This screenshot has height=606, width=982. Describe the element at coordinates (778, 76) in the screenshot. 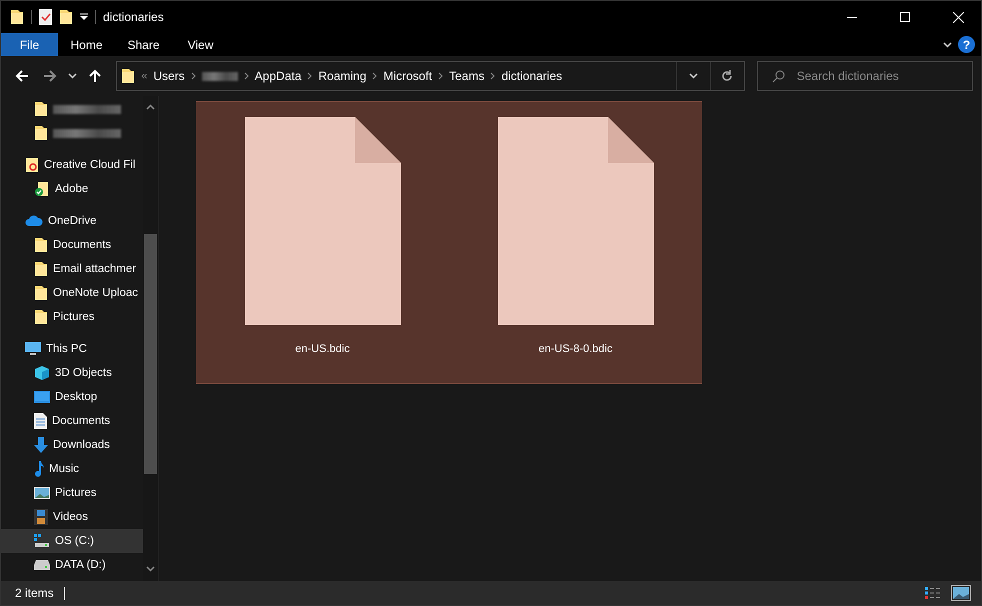

I see `search-icon` at that location.